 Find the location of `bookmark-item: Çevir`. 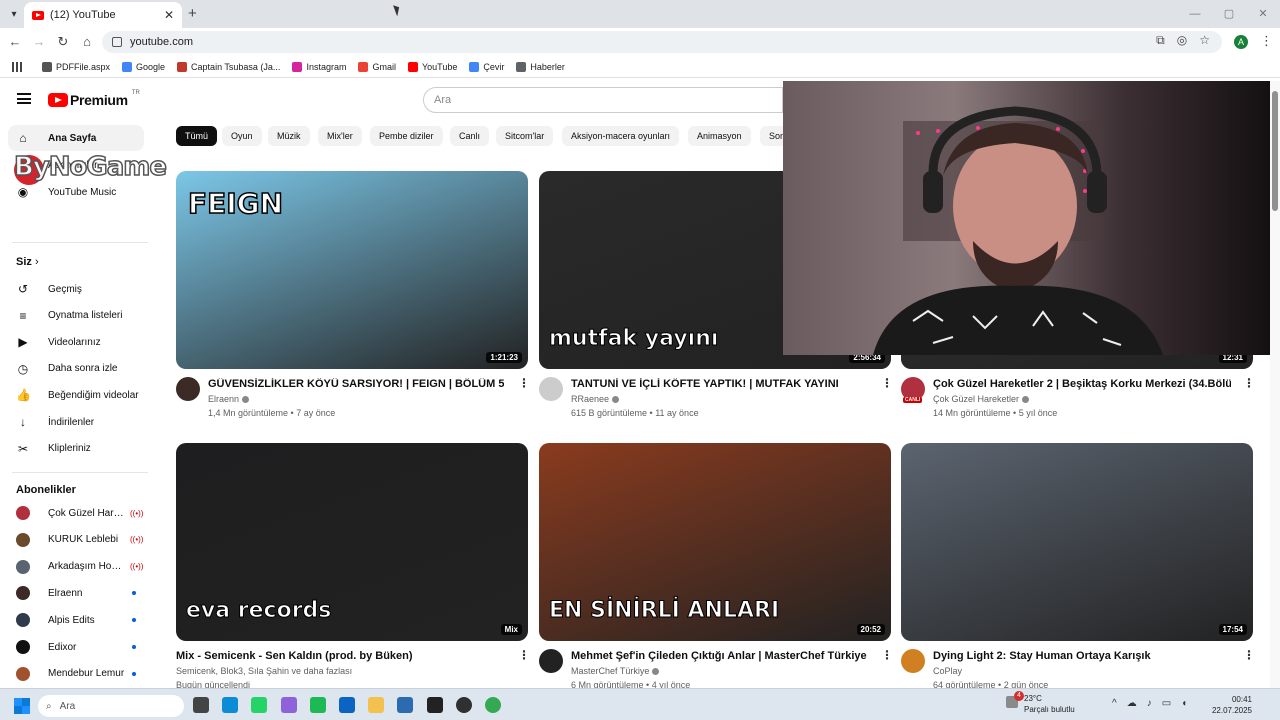

bookmark-item: Çevir is located at coordinates (486, 66).